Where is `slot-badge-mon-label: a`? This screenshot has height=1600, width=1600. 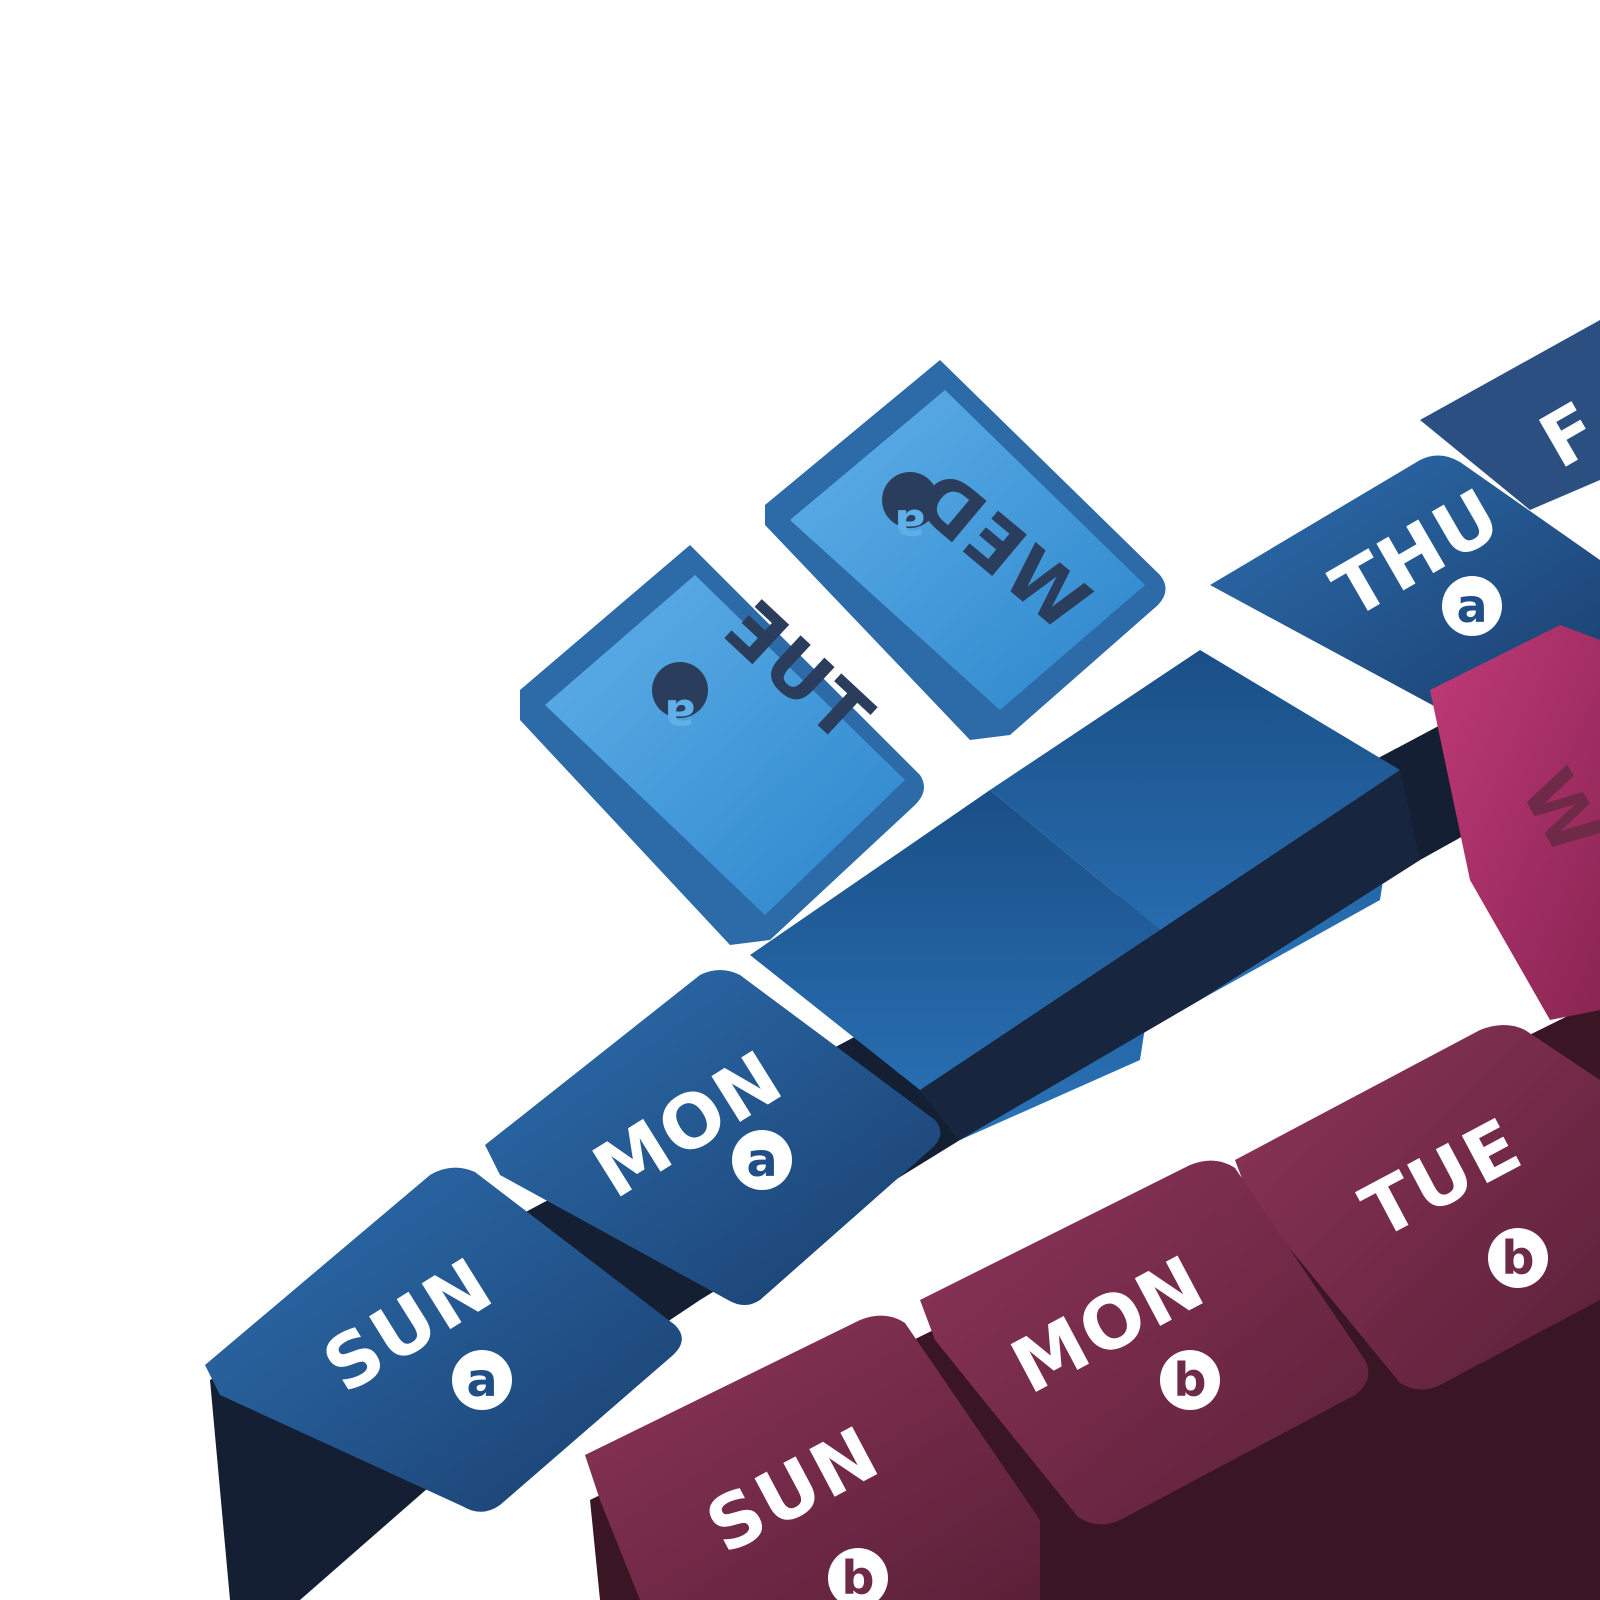
slot-badge-mon-label: a is located at coordinates (761, 1160).